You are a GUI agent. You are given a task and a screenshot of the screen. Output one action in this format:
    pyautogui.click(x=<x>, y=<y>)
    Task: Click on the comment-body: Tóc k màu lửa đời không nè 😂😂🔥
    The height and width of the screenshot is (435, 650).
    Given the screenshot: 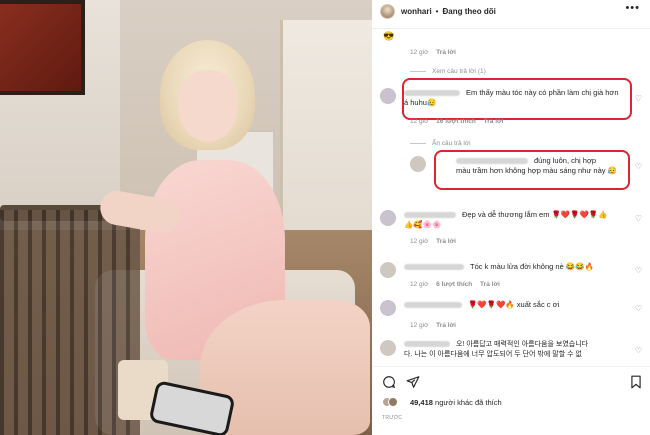 What is the action you would take?
    pyautogui.click(x=514, y=267)
    